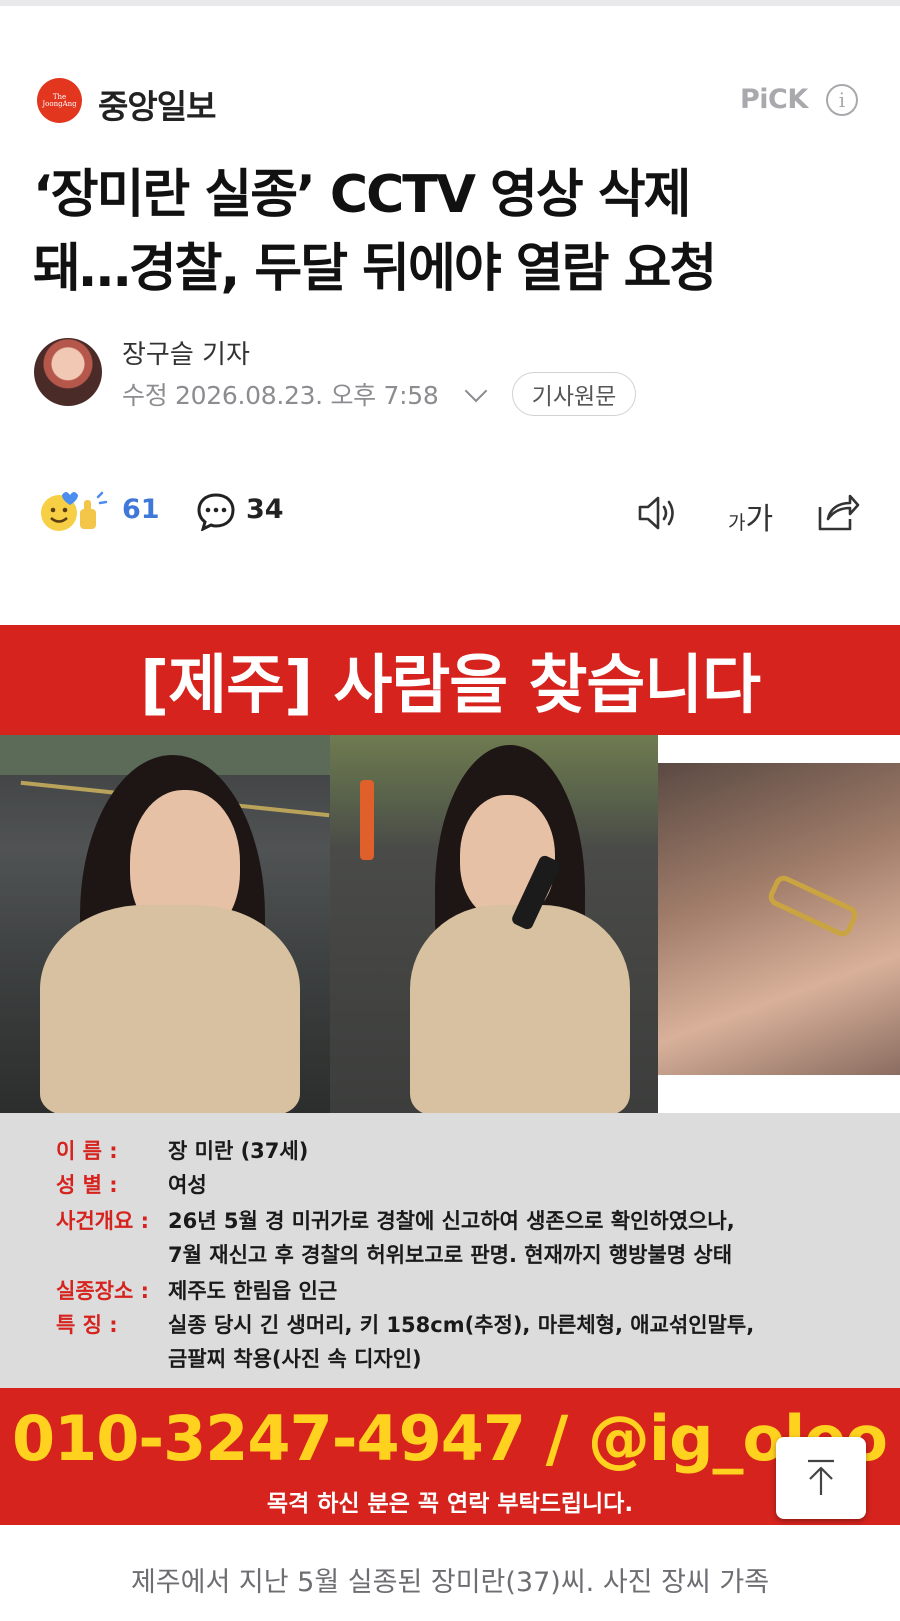 This screenshot has width=900, height=1621. Describe the element at coordinates (295, 1359) in the screenshot. I see `info-value: 금팔찌 착용(사진 속 디자인)` at that location.